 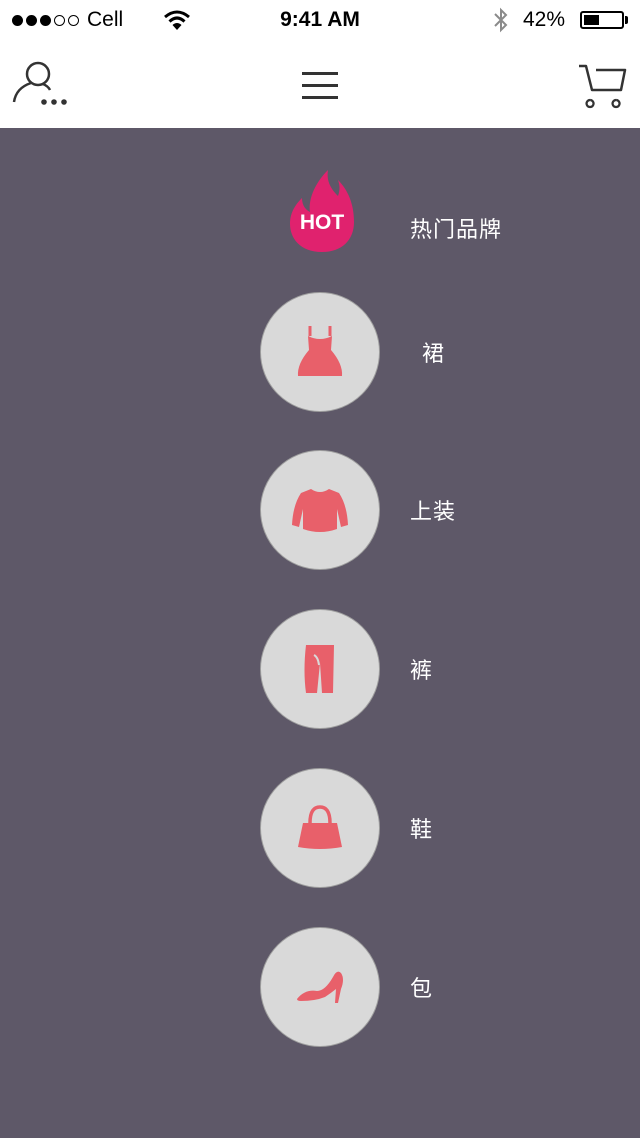 I want to click on category-label: 裙, so click(x=434, y=354).